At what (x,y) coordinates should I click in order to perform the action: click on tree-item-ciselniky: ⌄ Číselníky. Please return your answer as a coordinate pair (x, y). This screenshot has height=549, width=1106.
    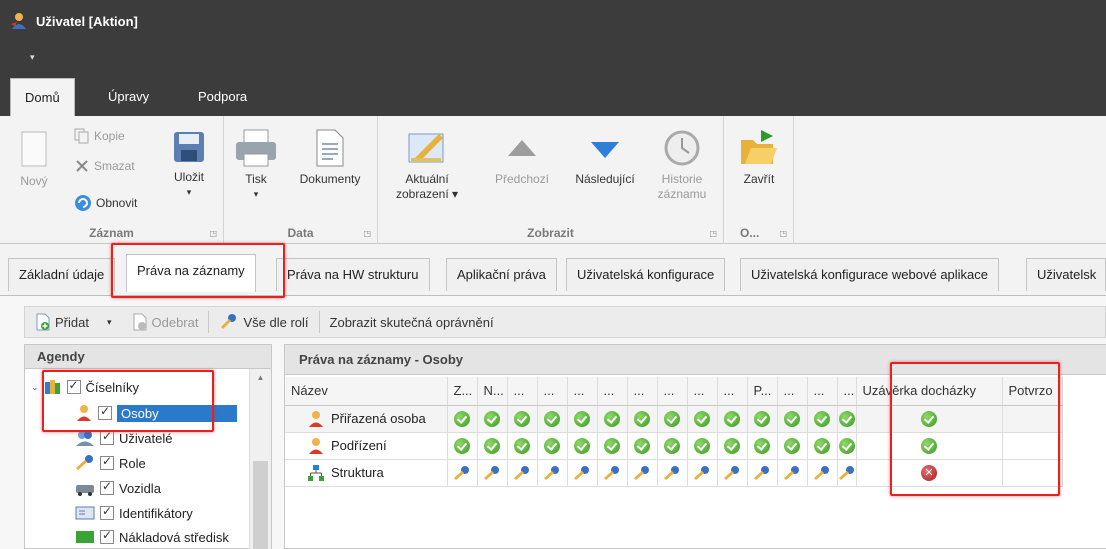
    Looking at the image, I should click on (85, 387).